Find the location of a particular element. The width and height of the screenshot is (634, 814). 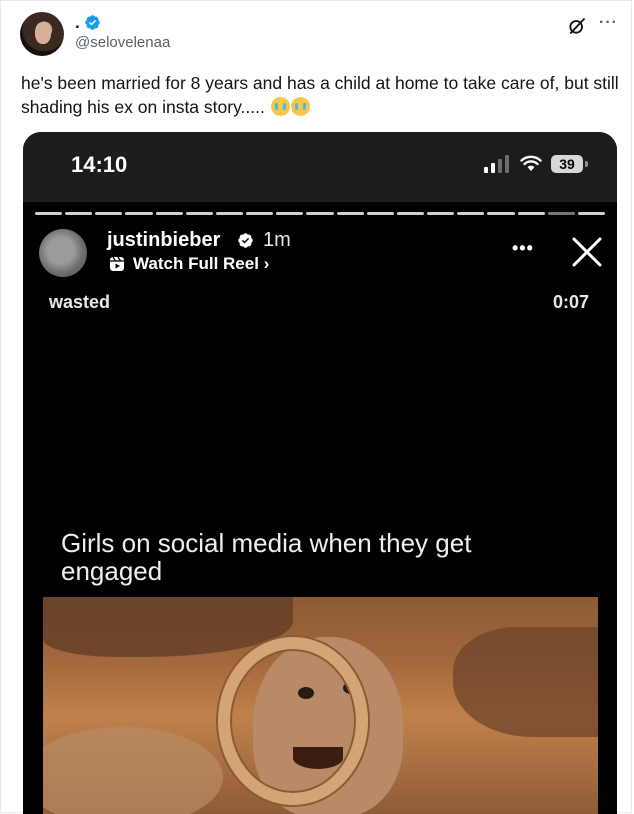

battery-icon: 39 is located at coordinates (567, 164).